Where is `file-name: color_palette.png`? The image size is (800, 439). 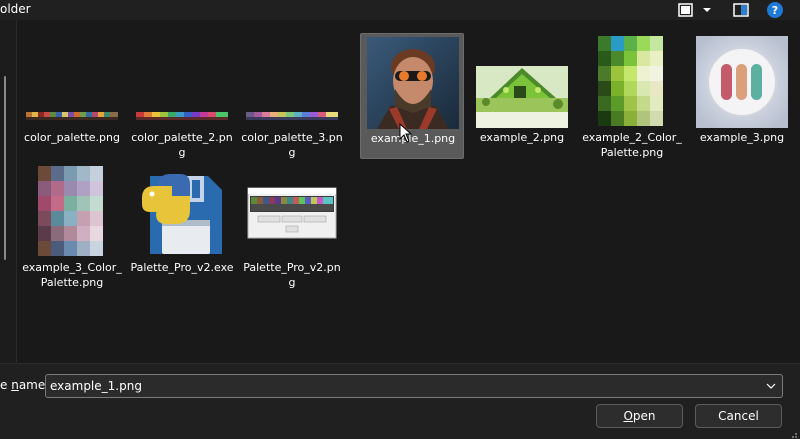 file-name: color_palette.png is located at coordinates (72, 137).